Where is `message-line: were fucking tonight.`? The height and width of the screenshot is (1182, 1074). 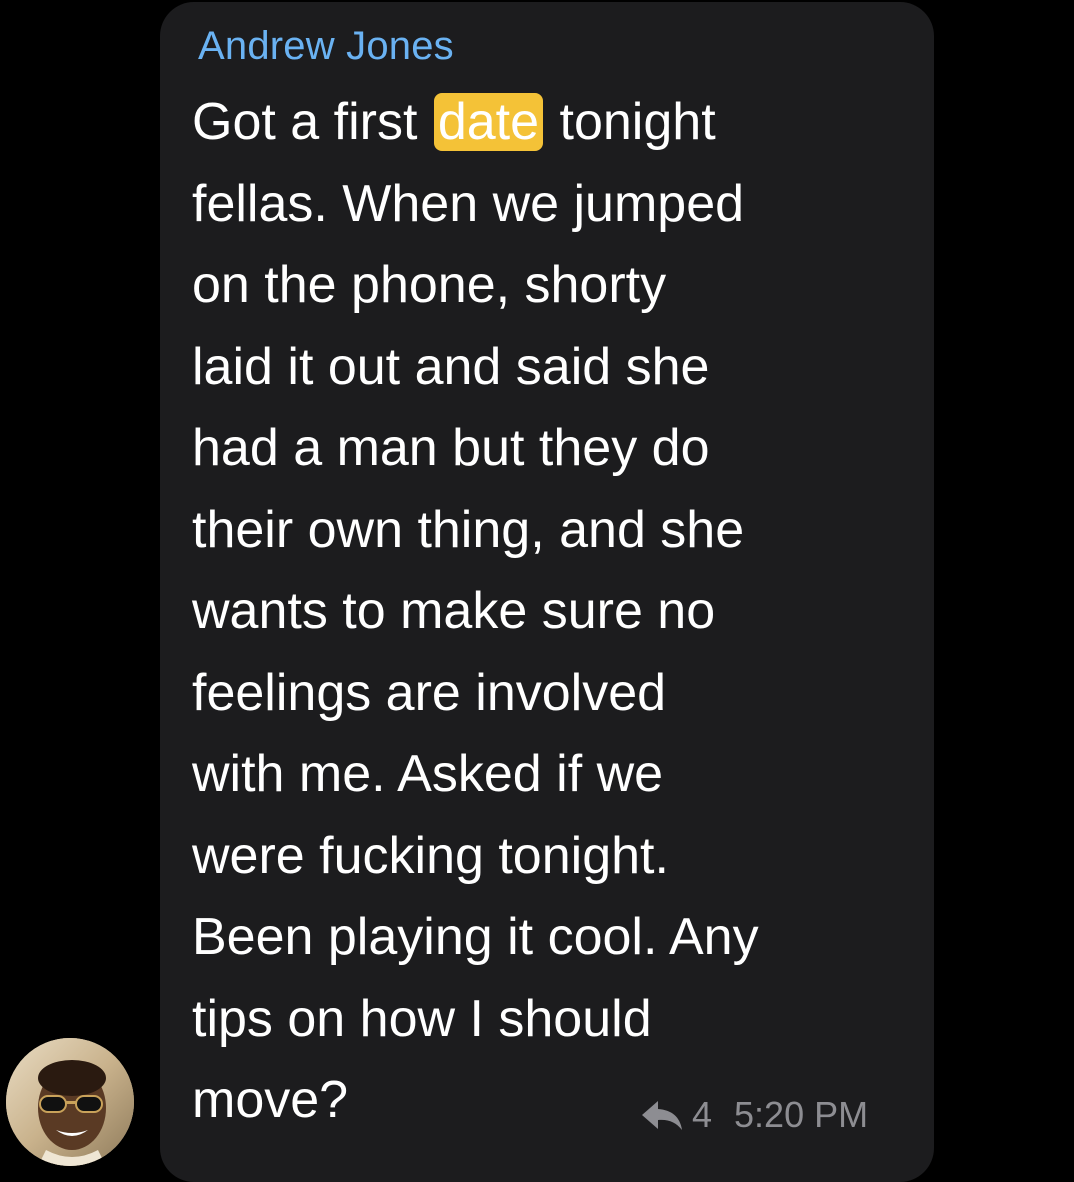 message-line: were fucking tonight. is located at coordinates (430, 855).